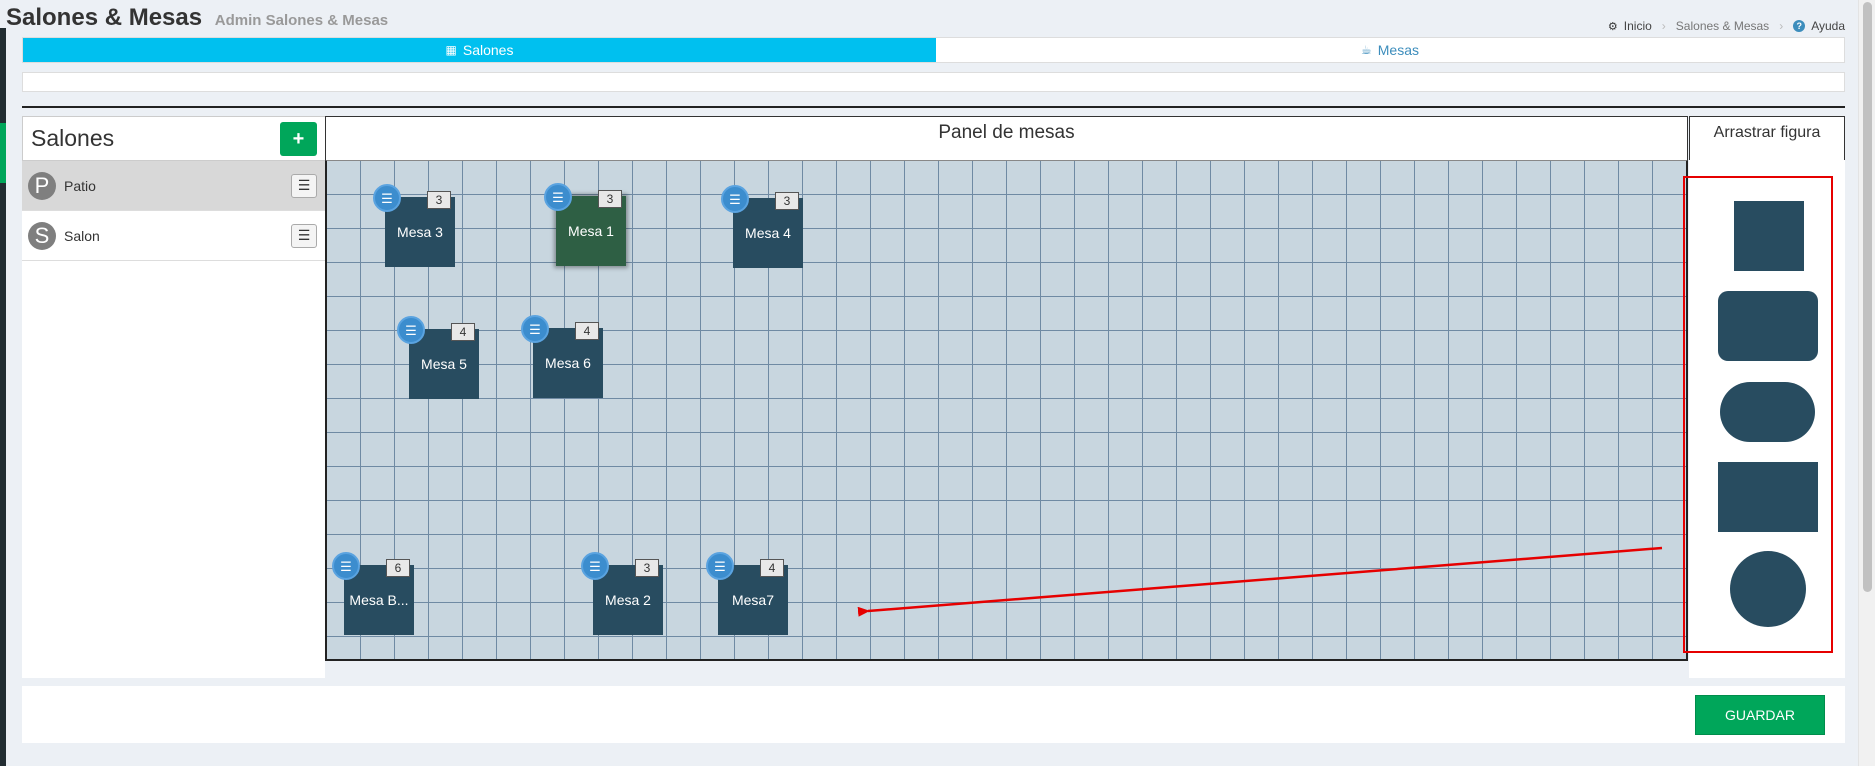 This screenshot has height=766, width=1875. Describe the element at coordinates (104, 17) in the screenshot. I see `page-title-text: Salones & Mesas` at that location.